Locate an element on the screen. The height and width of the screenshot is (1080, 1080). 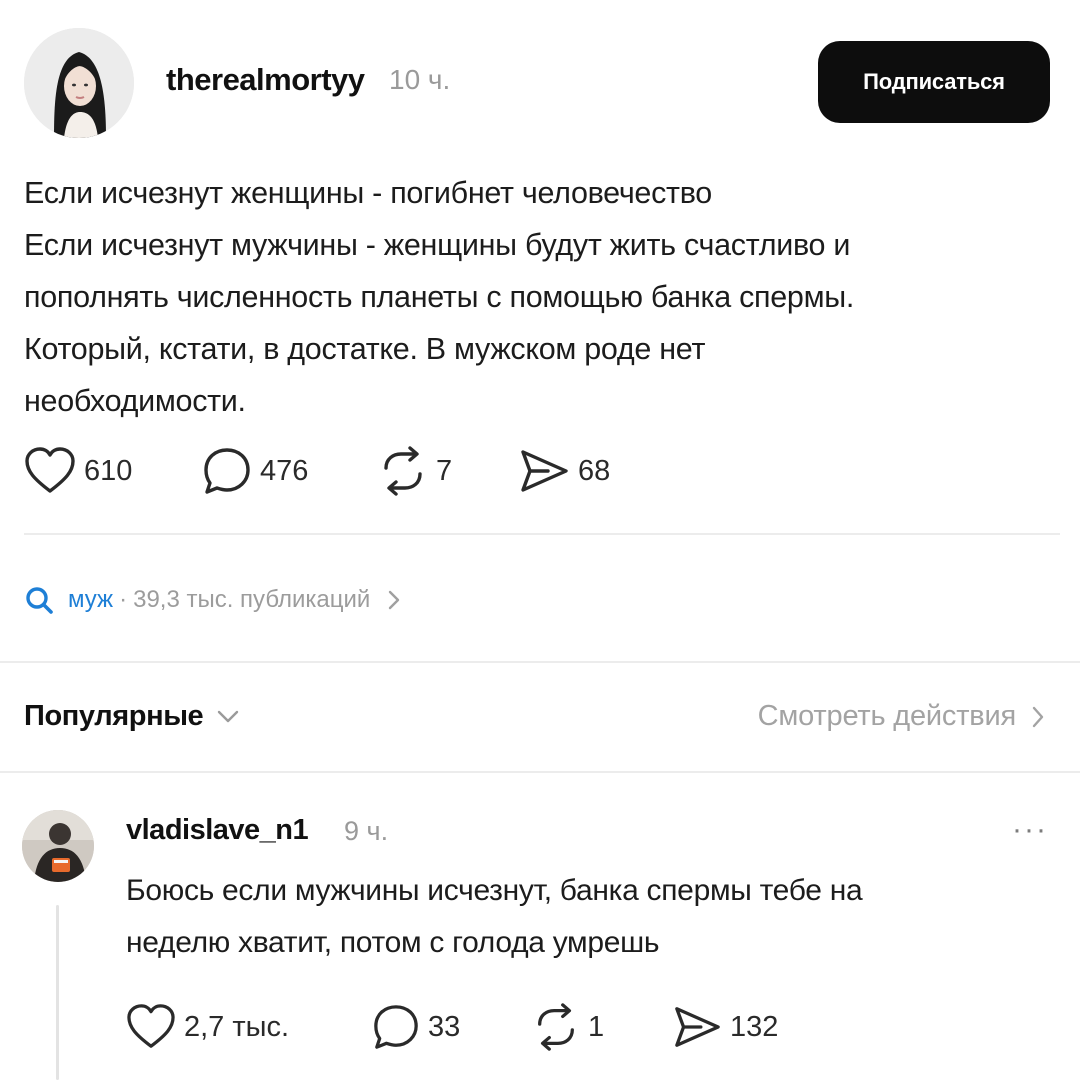
avatar-photo-image is located at coordinates (58, 846).